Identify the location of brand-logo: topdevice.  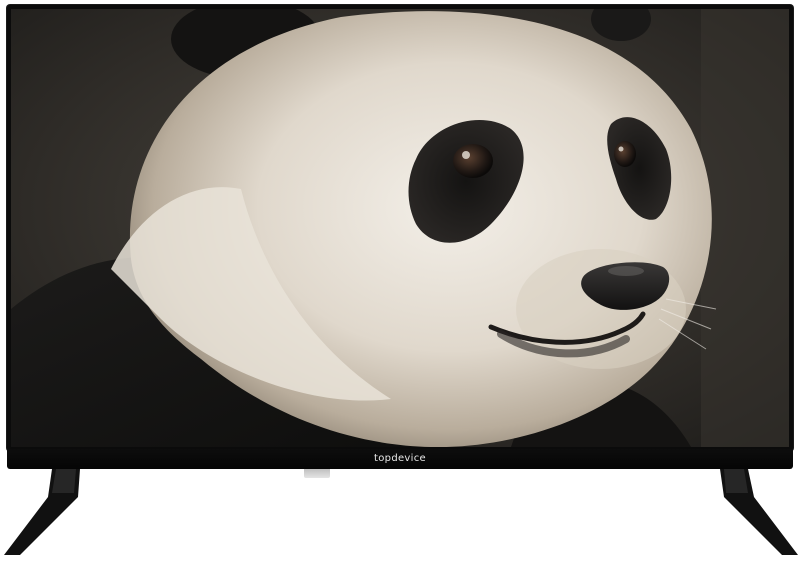
(400, 458).